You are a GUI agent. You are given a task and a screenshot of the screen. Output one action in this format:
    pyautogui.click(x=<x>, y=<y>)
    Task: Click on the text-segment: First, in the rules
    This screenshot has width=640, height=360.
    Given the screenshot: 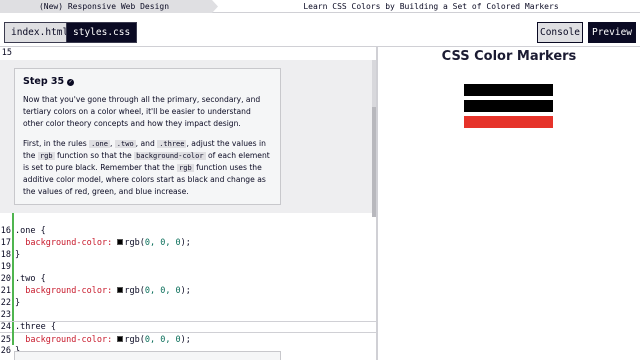 What is the action you would take?
    pyautogui.click(x=56, y=143)
    